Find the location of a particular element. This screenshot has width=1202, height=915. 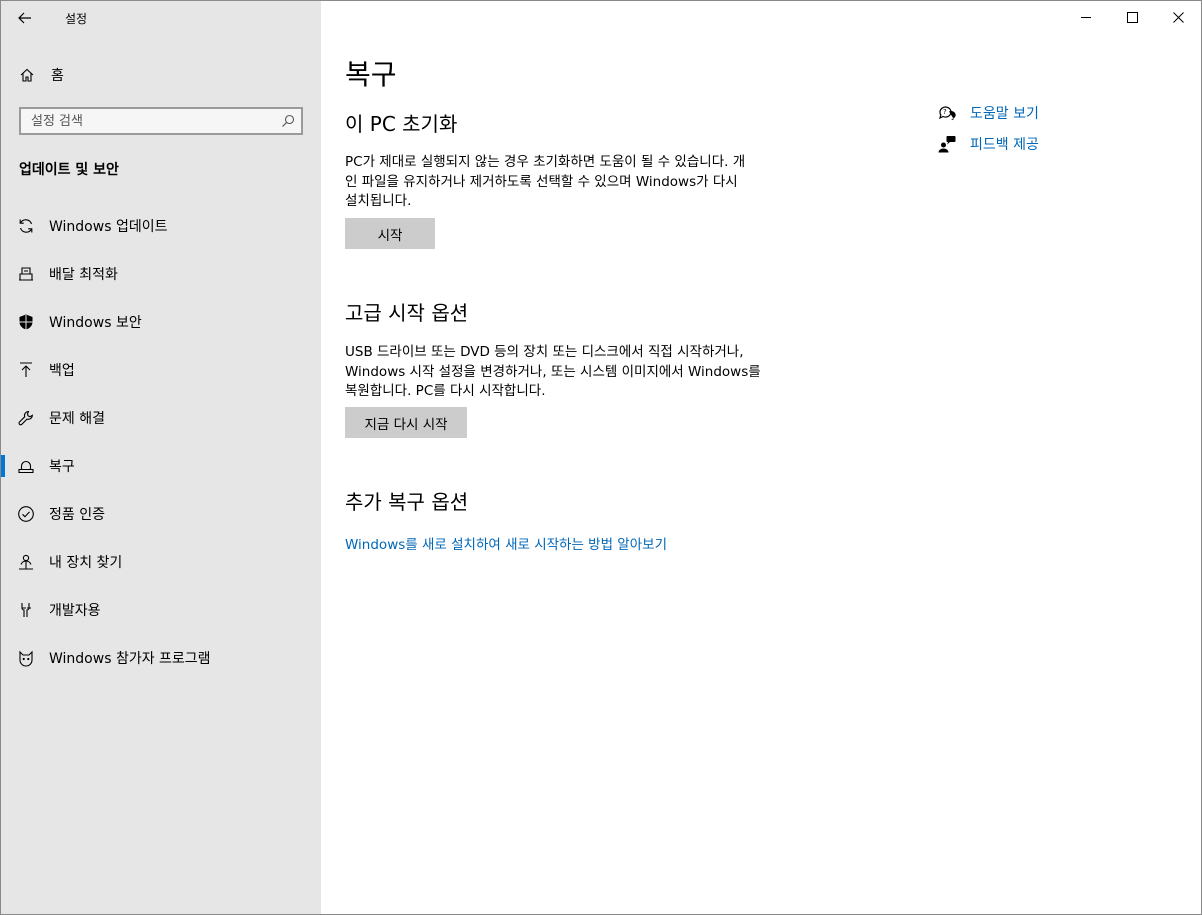

sidebar-item-windows-security: Windows 보안 is located at coordinates (161, 322).